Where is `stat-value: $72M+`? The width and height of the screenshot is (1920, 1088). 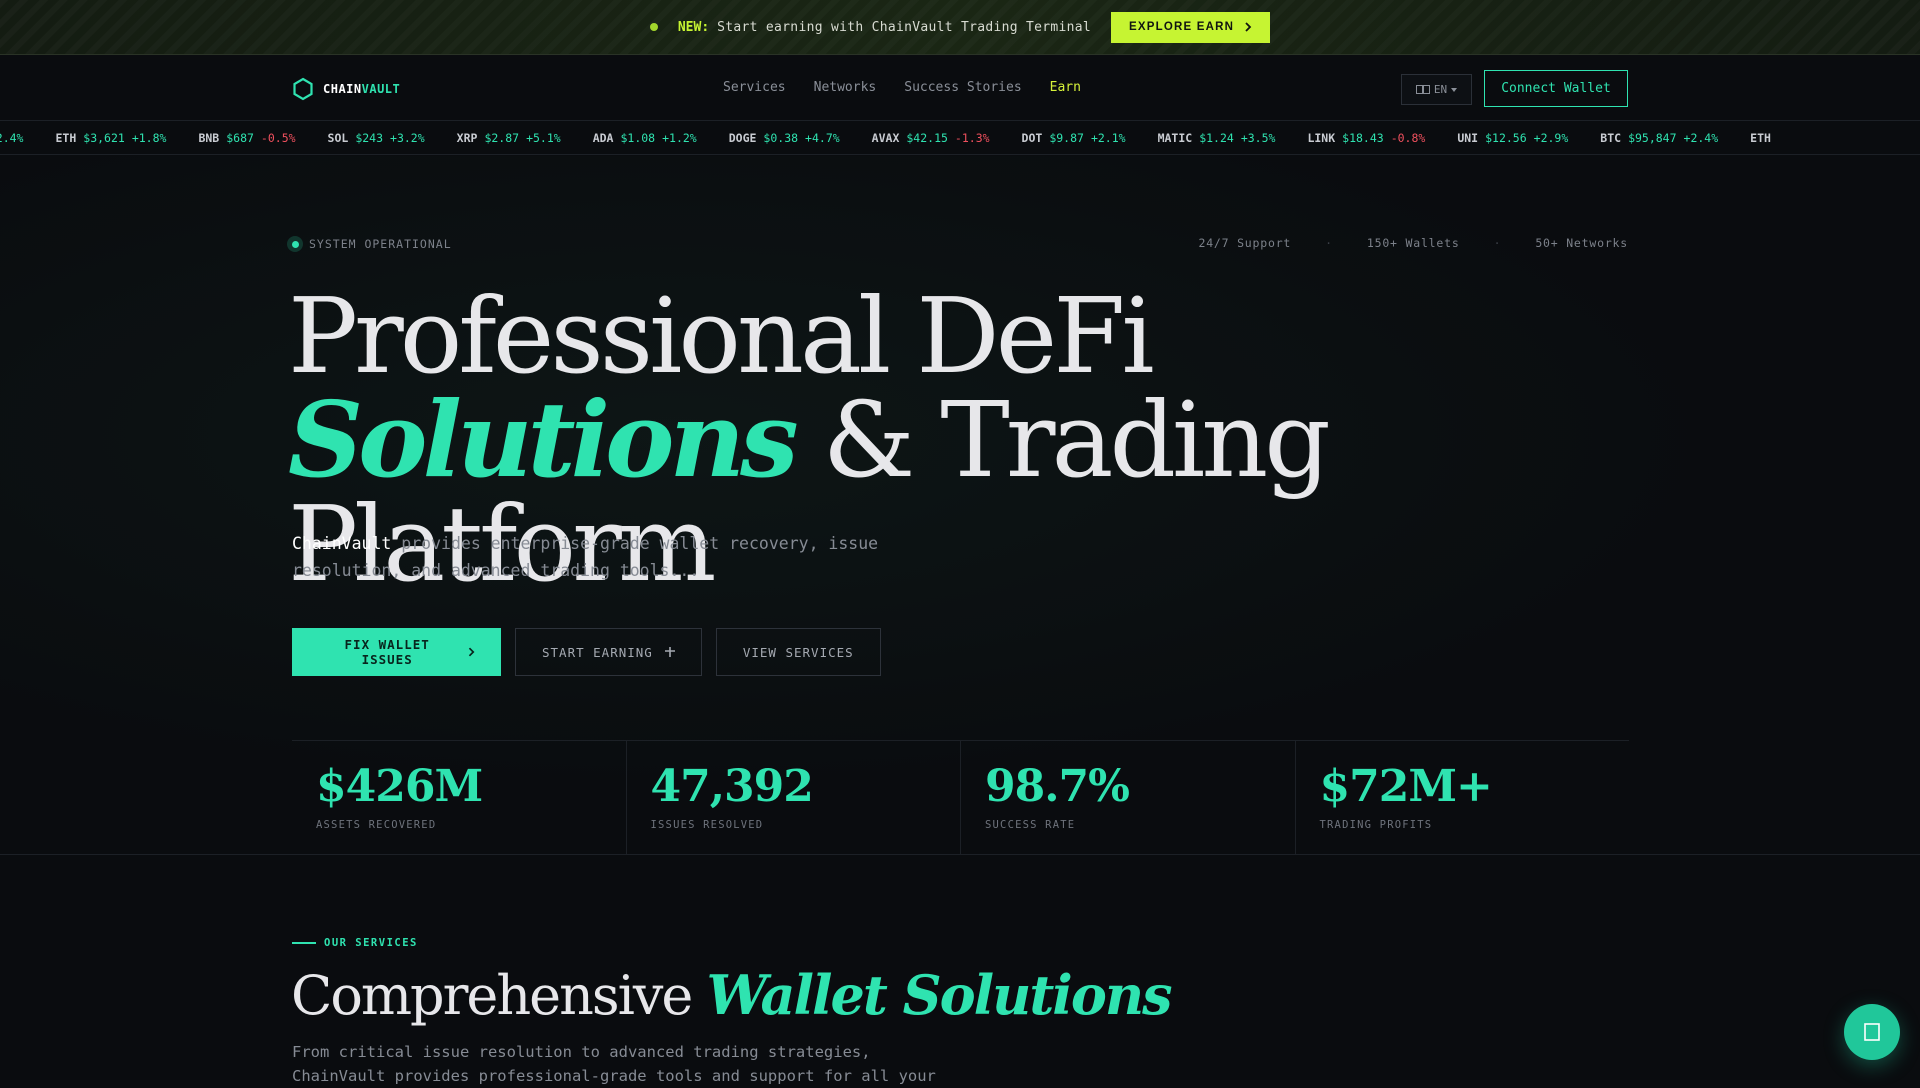 stat-value: $72M+ is located at coordinates (1406, 786).